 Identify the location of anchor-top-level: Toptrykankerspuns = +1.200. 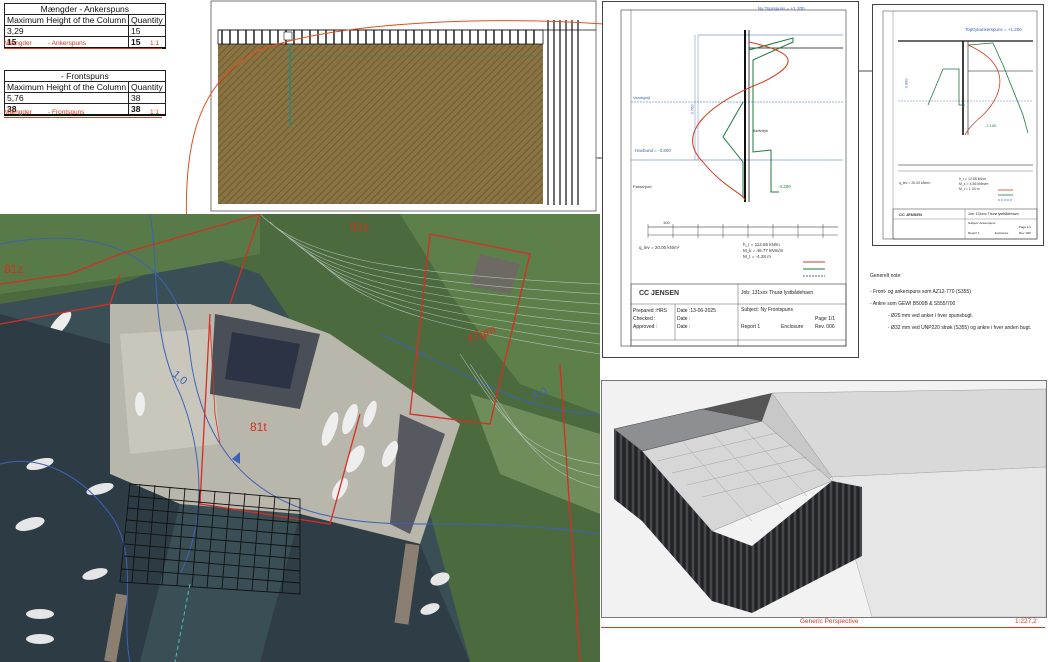
(993, 29).